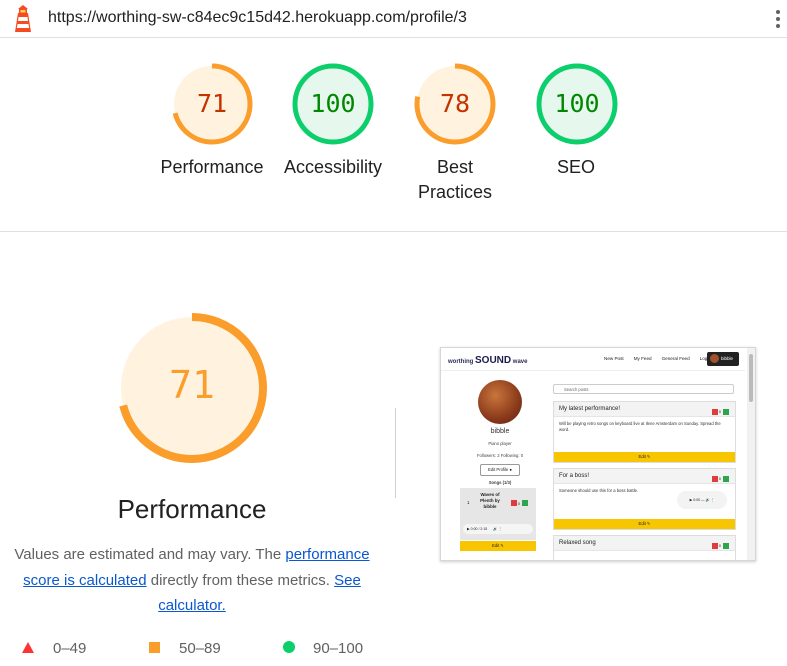 This screenshot has height=666, width=787. I want to click on performance-gauge: 71, so click(212, 104).